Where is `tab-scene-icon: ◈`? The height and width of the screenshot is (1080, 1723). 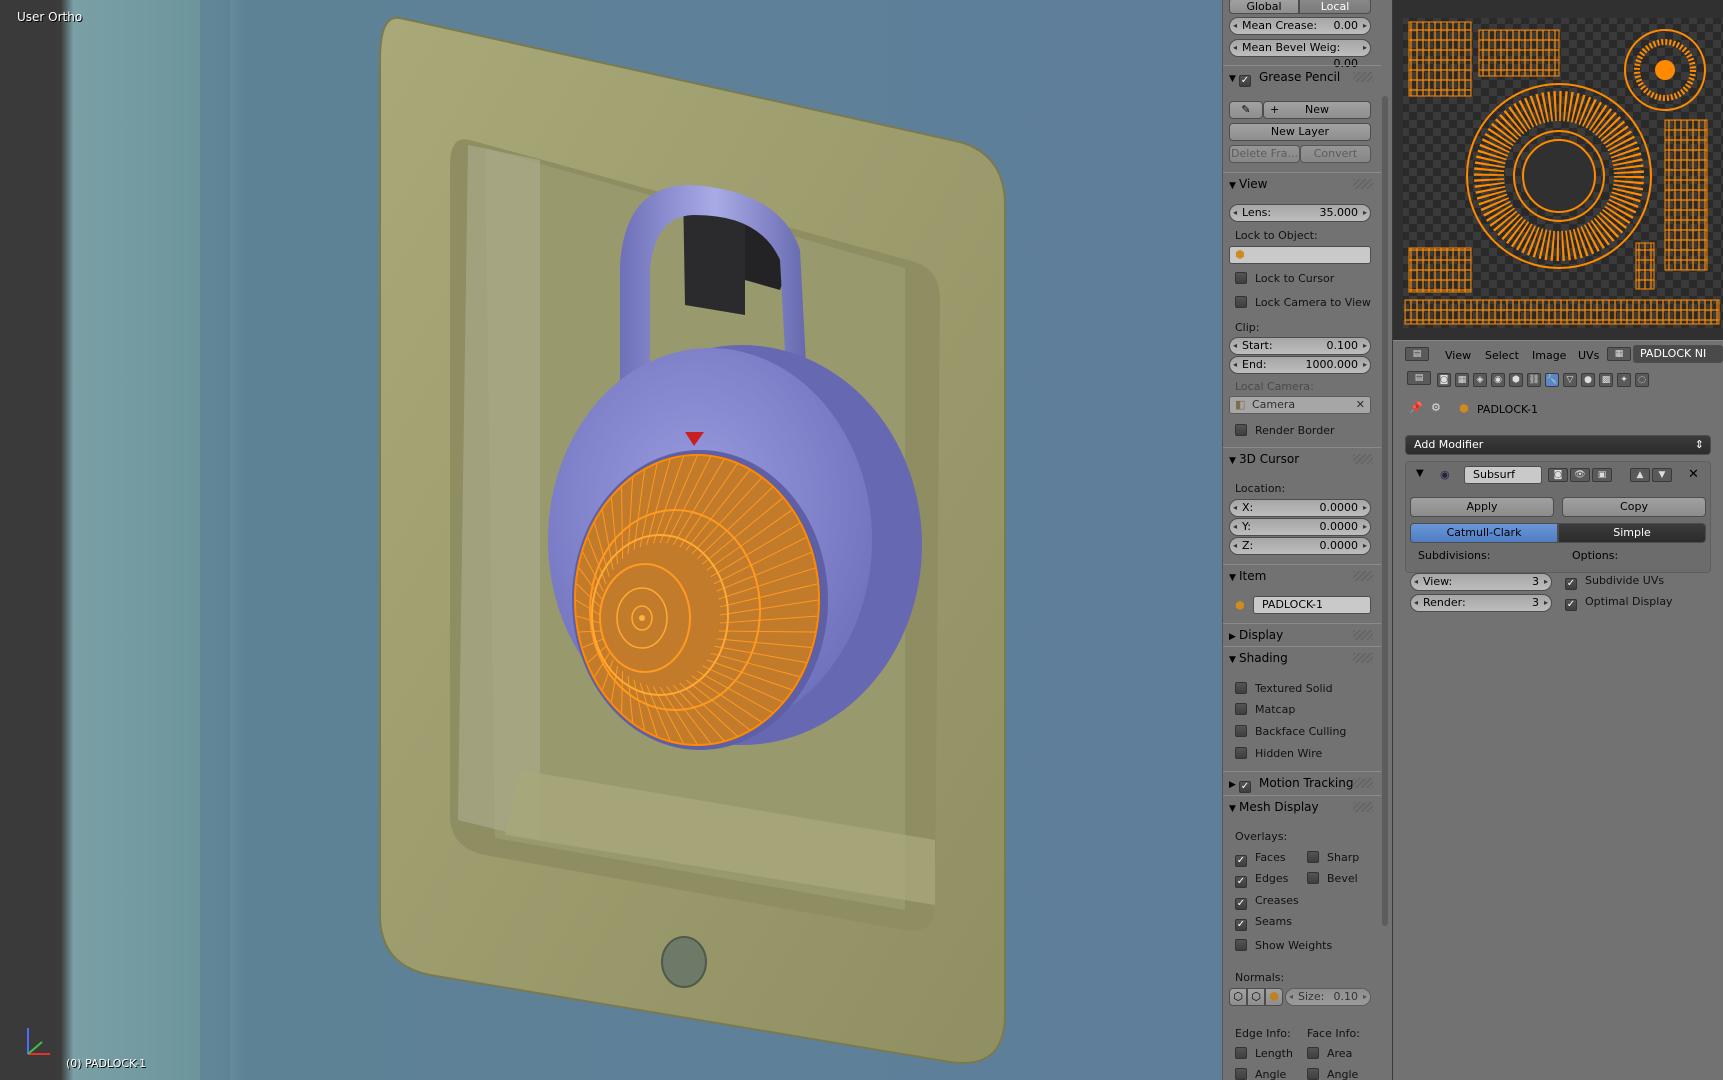
tab-scene-icon: ◈ is located at coordinates (1480, 380).